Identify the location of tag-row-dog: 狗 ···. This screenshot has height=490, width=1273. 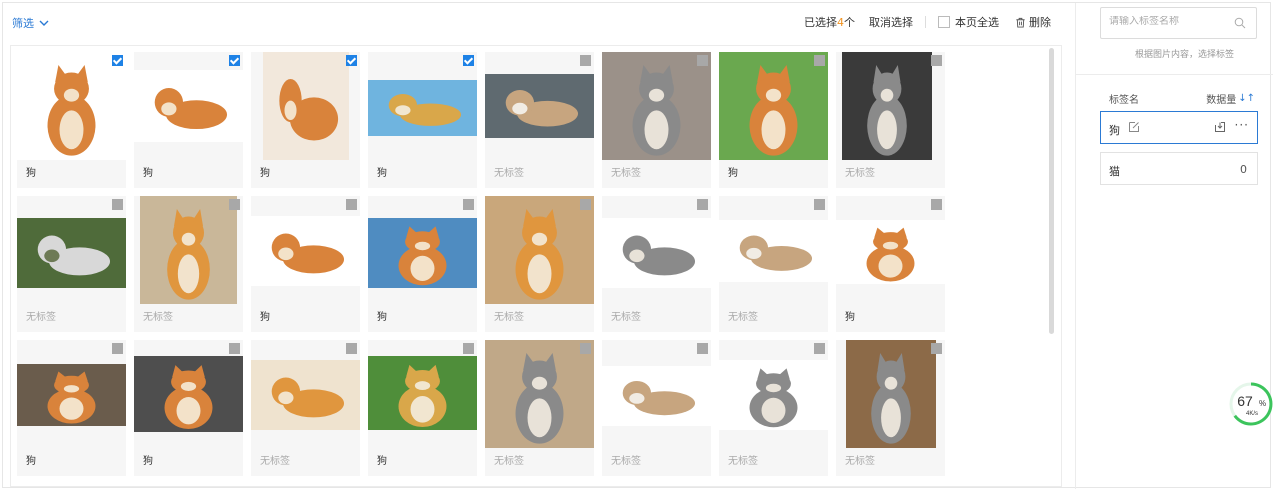
(1179, 127).